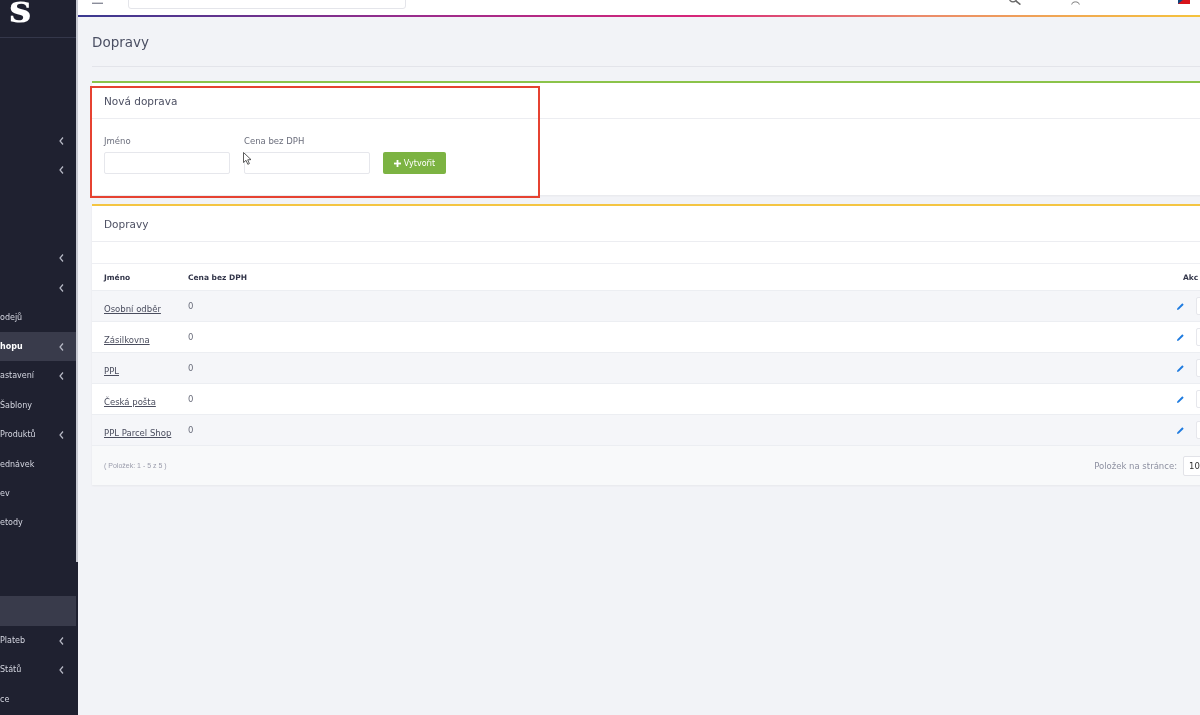 This screenshot has height=715, width=1200. Describe the element at coordinates (38, 346) in the screenshot. I see `sidebar-item: hopu` at that location.